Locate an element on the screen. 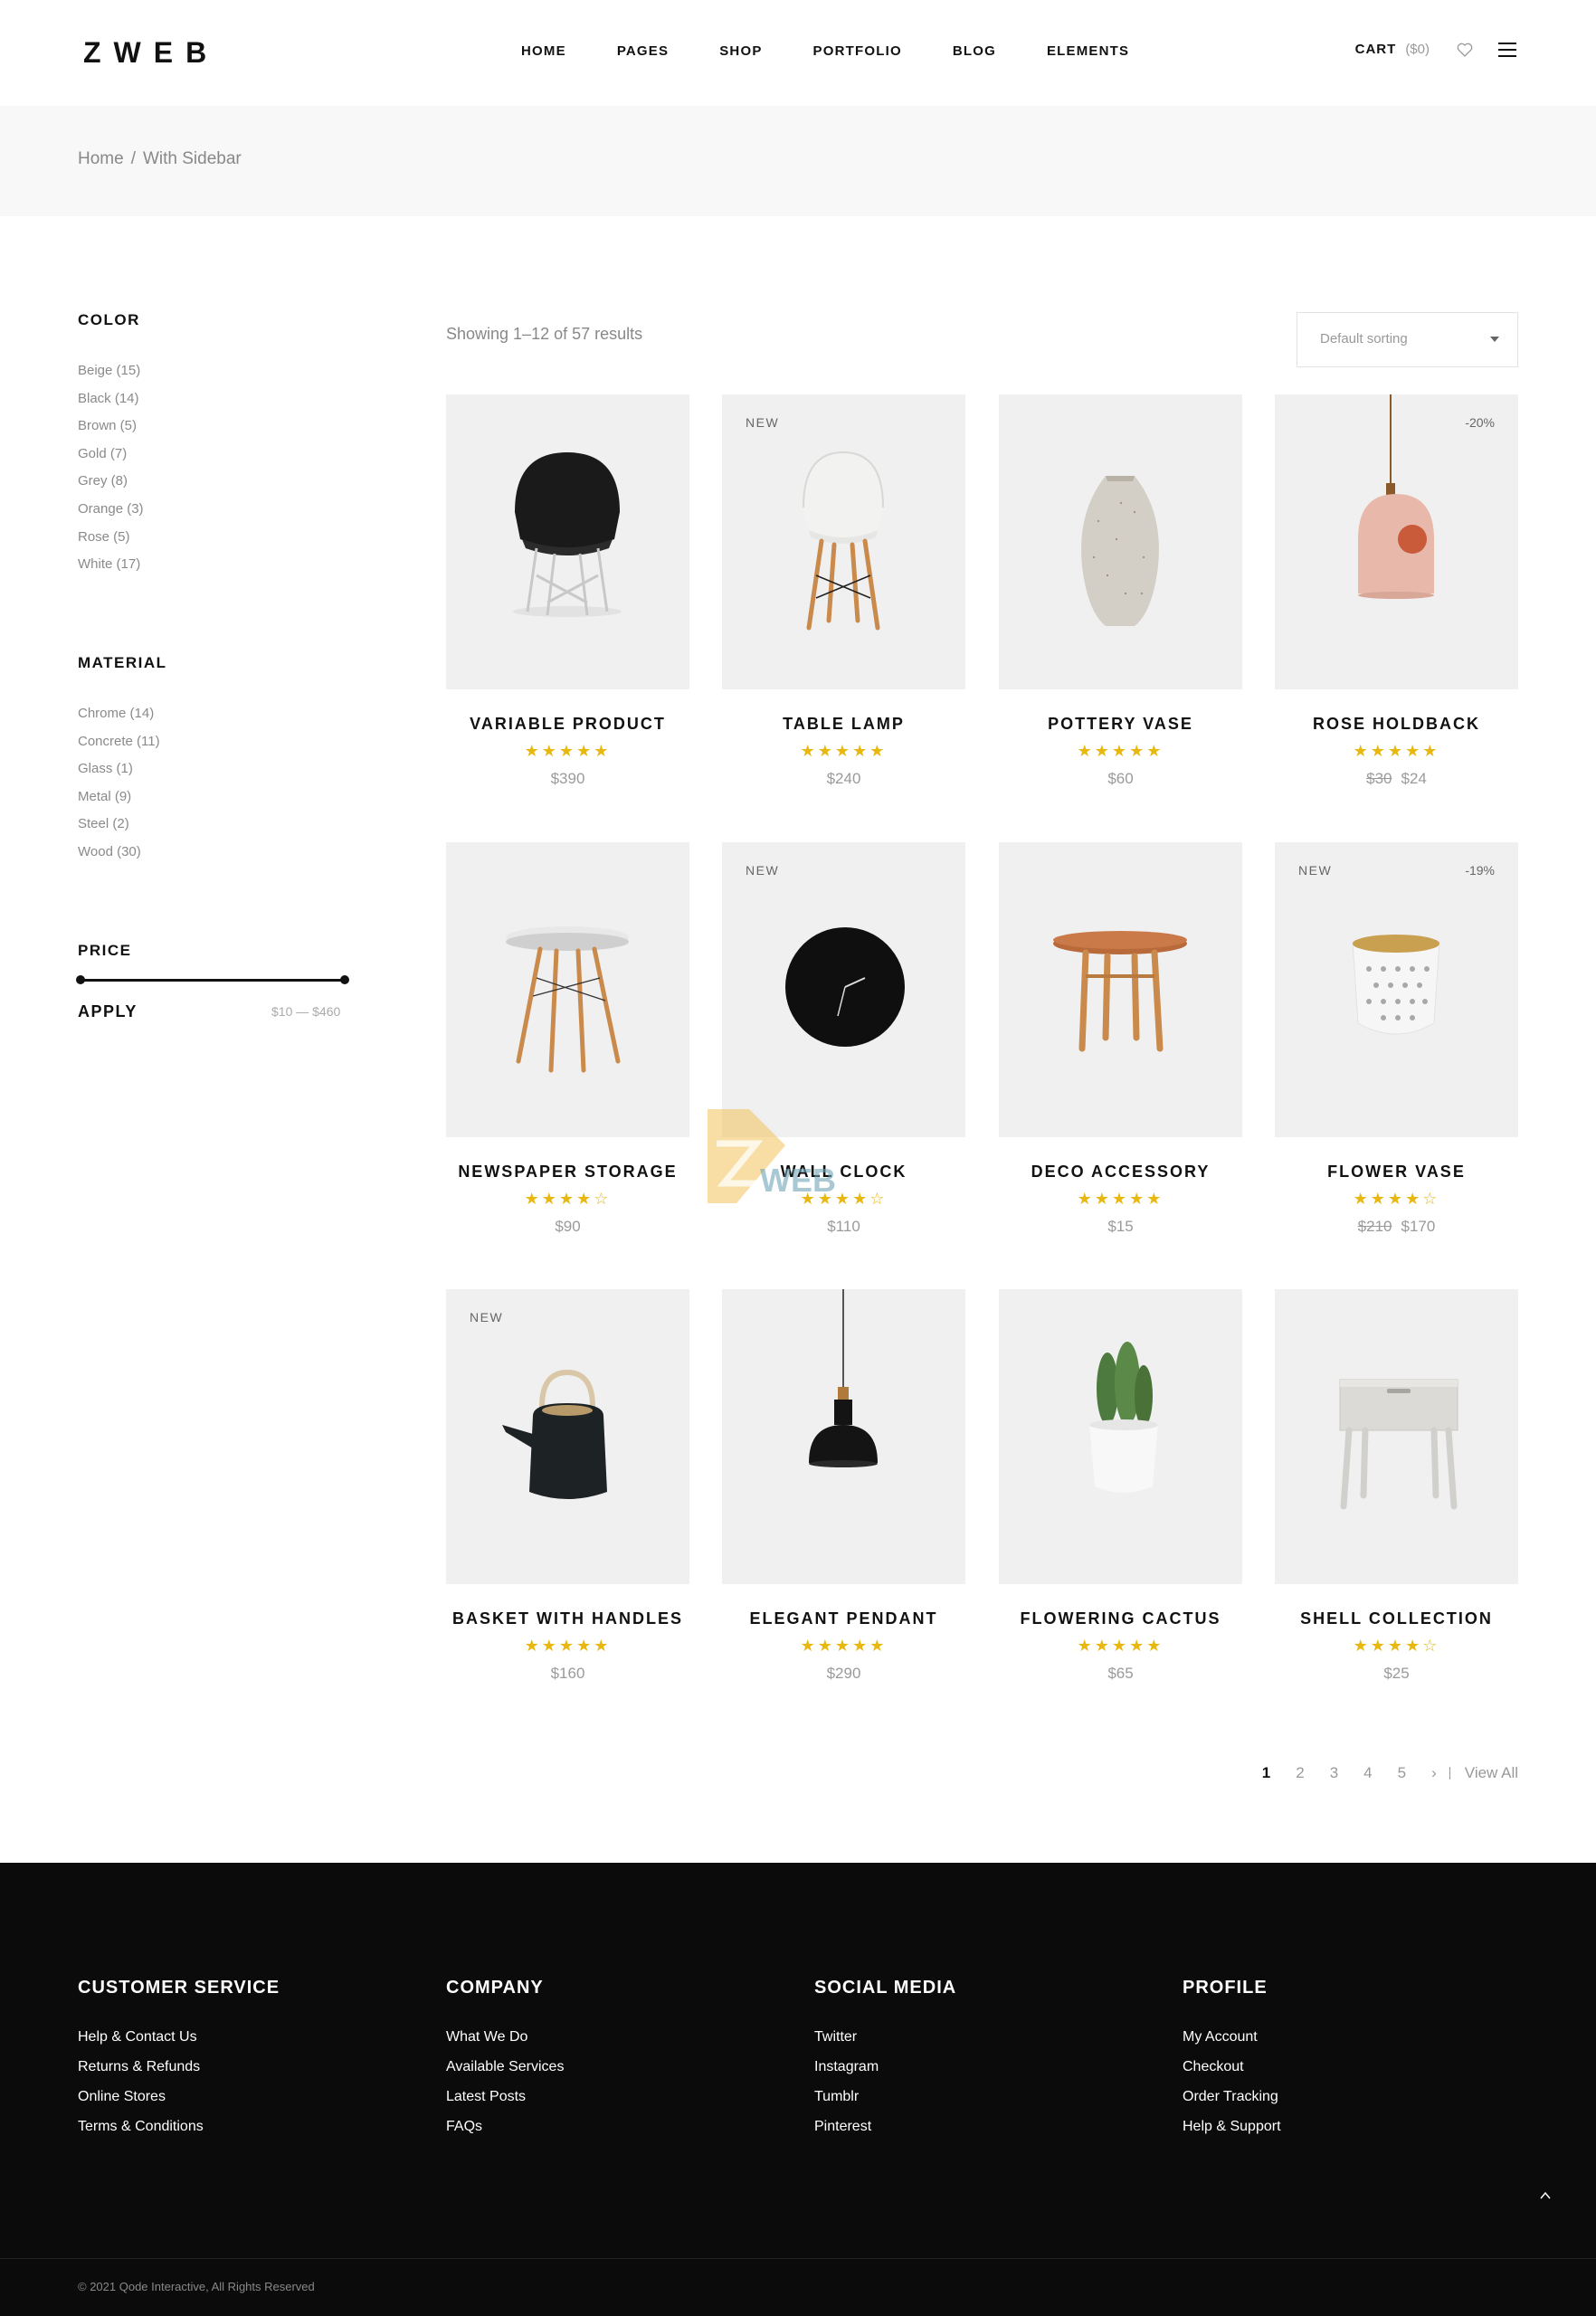 The height and width of the screenshot is (2316, 1596). product-image: NEW -19% is located at coordinates (1397, 990).